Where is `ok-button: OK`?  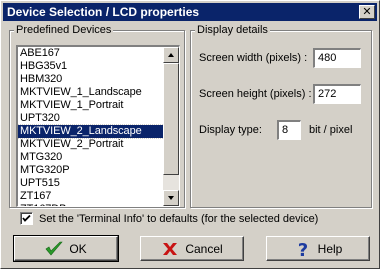
ok-button: OK is located at coordinates (66, 248).